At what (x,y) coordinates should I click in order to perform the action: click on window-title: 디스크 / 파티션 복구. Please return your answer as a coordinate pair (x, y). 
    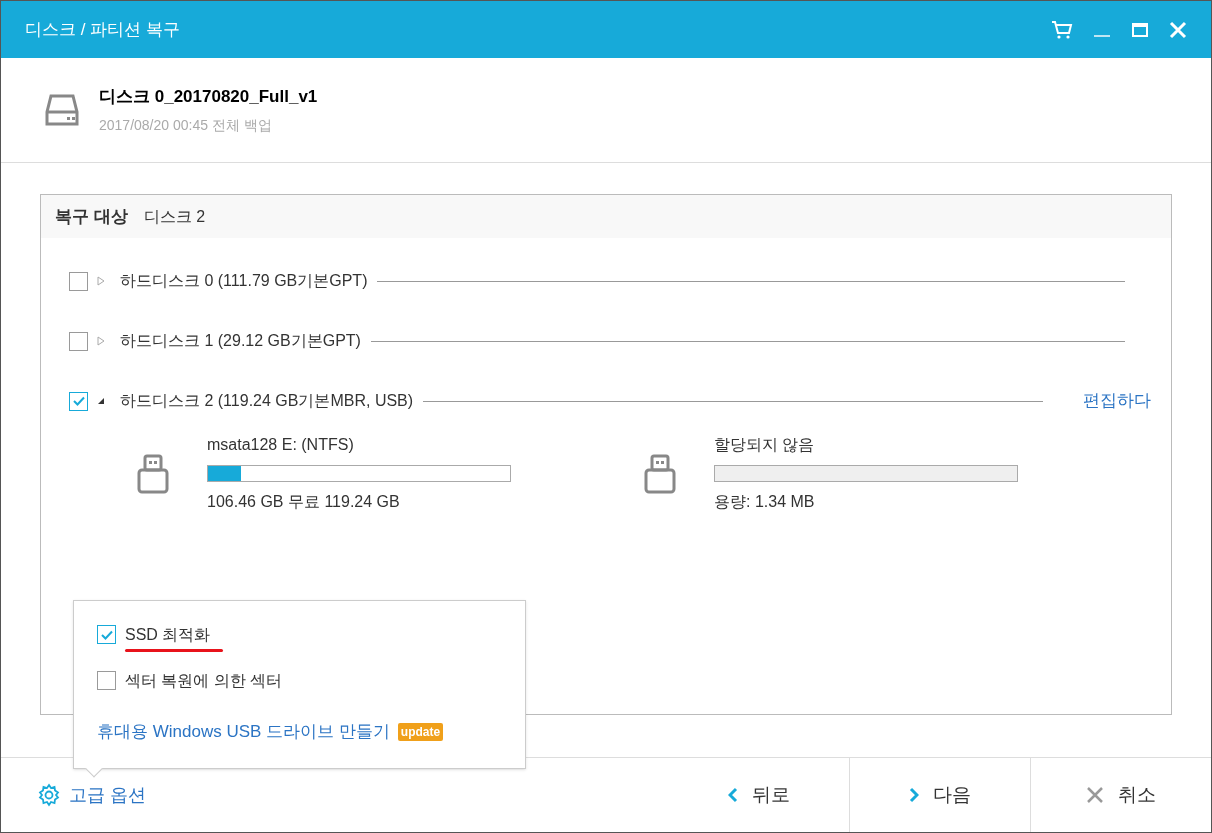
    Looking at the image, I should click on (102, 29).